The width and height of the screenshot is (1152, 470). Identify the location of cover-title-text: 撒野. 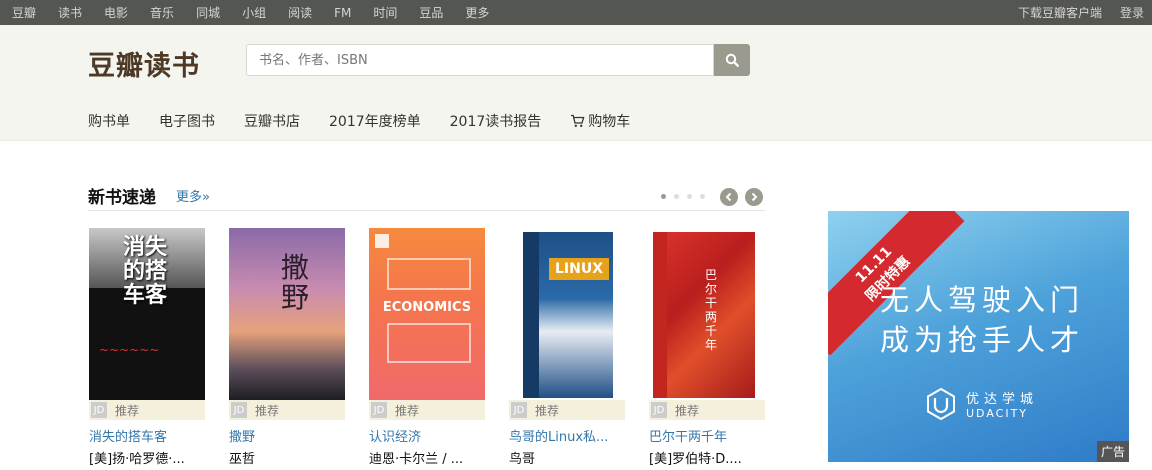
(295, 282).